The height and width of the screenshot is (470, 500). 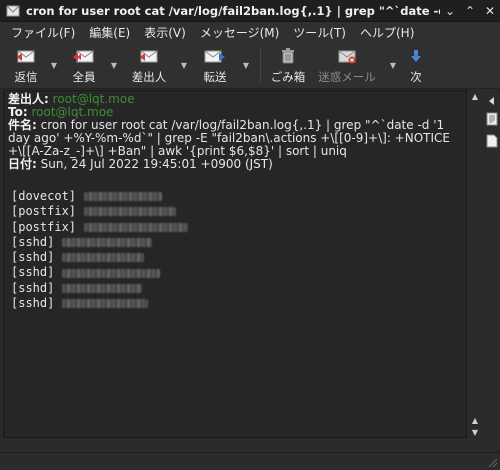 What do you see at coordinates (347, 77) in the screenshot?
I see `junk-label: 迷惑メール` at bounding box center [347, 77].